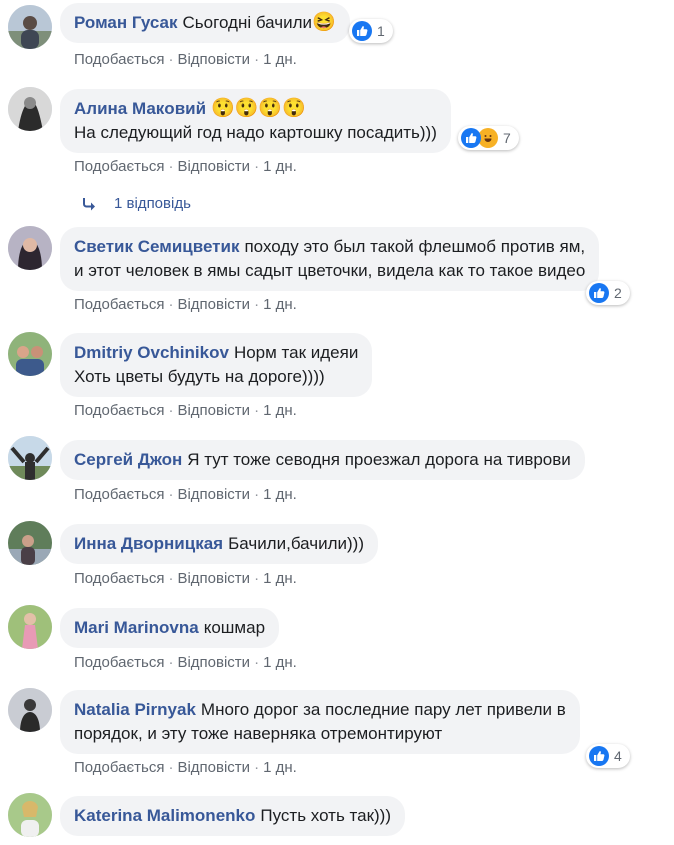  What do you see at coordinates (234, 627) in the screenshot?
I see `comment-text: кошмар` at bounding box center [234, 627].